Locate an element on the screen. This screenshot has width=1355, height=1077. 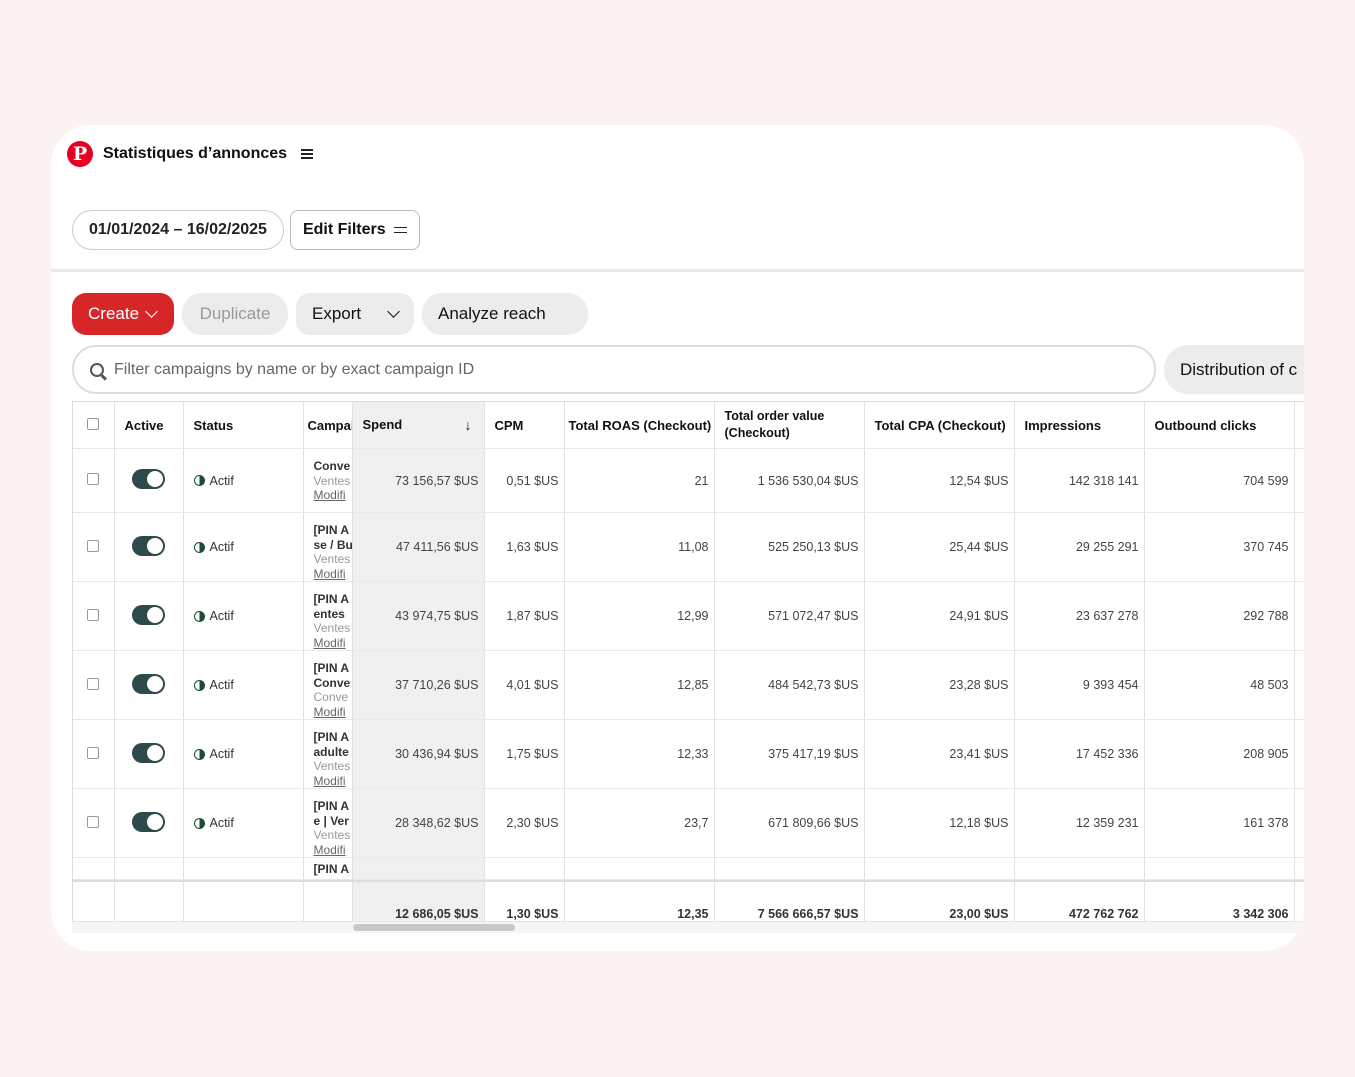
column-header-spend: Spend ↓ is located at coordinates (418, 425).